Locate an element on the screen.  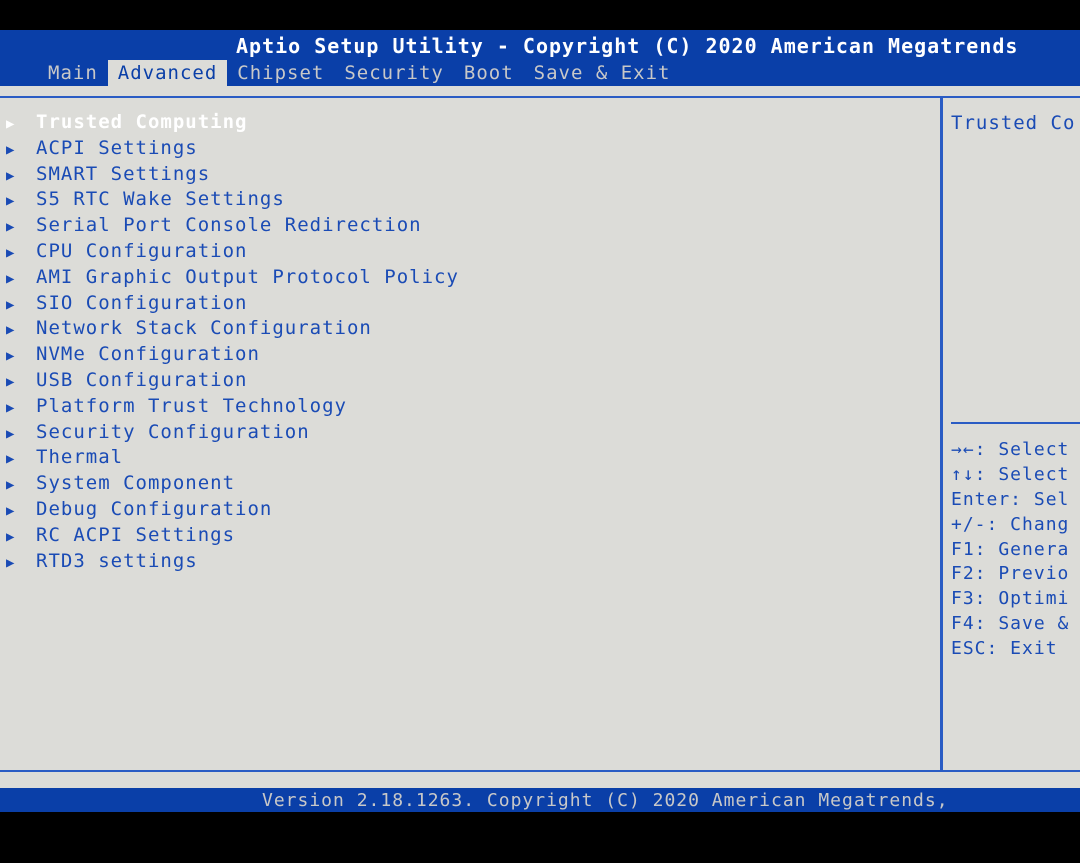
menu-item-serial-port-console-redirection: ▶ Serial Port Console Redirection is located at coordinates (232, 226).